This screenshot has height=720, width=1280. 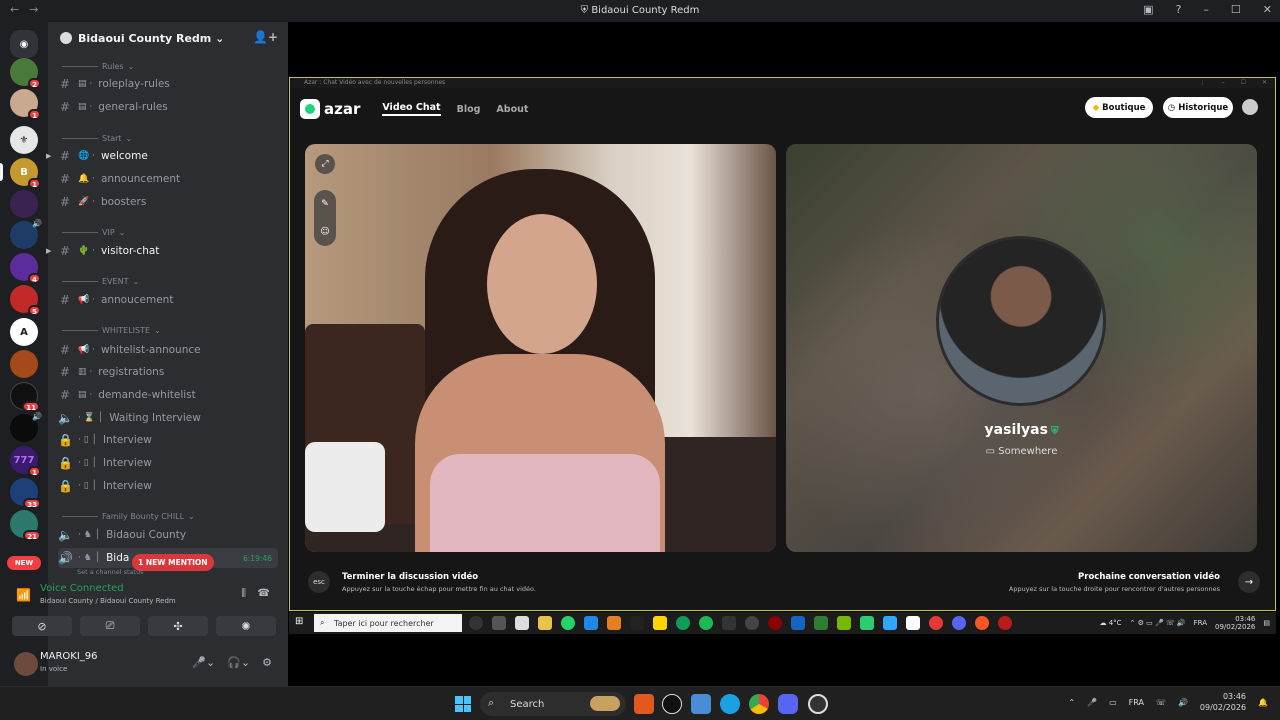 I want to click on volume-icon: 🔊, so click(x=1183, y=702).